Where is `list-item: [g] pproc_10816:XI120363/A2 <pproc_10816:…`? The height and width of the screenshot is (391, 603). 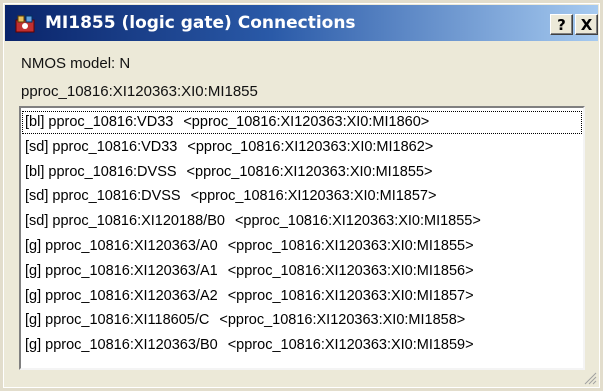
list-item: [g] pproc_10816:XI120363/A2 <pproc_10816:… is located at coordinates (302, 296).